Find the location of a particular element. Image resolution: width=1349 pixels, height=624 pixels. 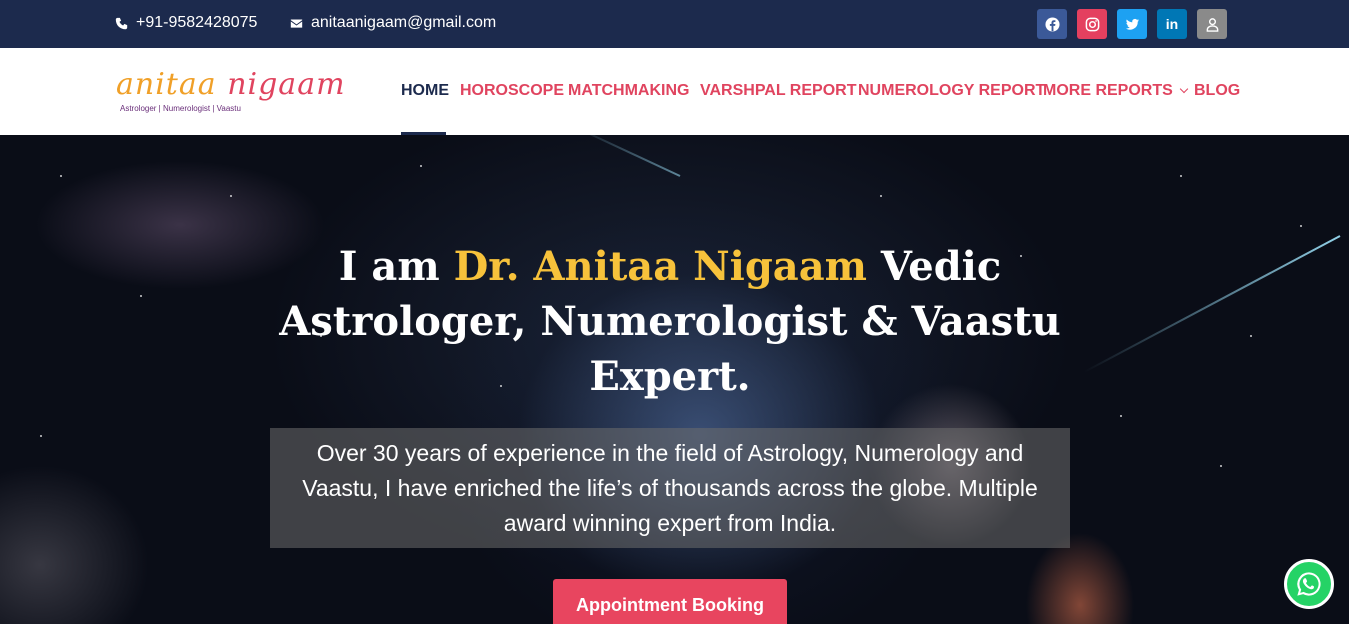

logo-part-1: anitaa is located at coordinates (166, 84).